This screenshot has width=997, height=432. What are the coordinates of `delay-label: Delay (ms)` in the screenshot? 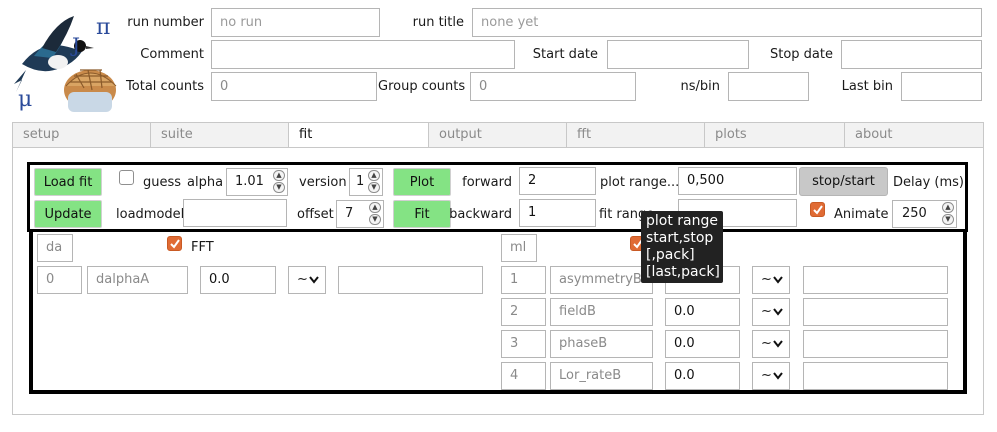 It's located at (928, 182).